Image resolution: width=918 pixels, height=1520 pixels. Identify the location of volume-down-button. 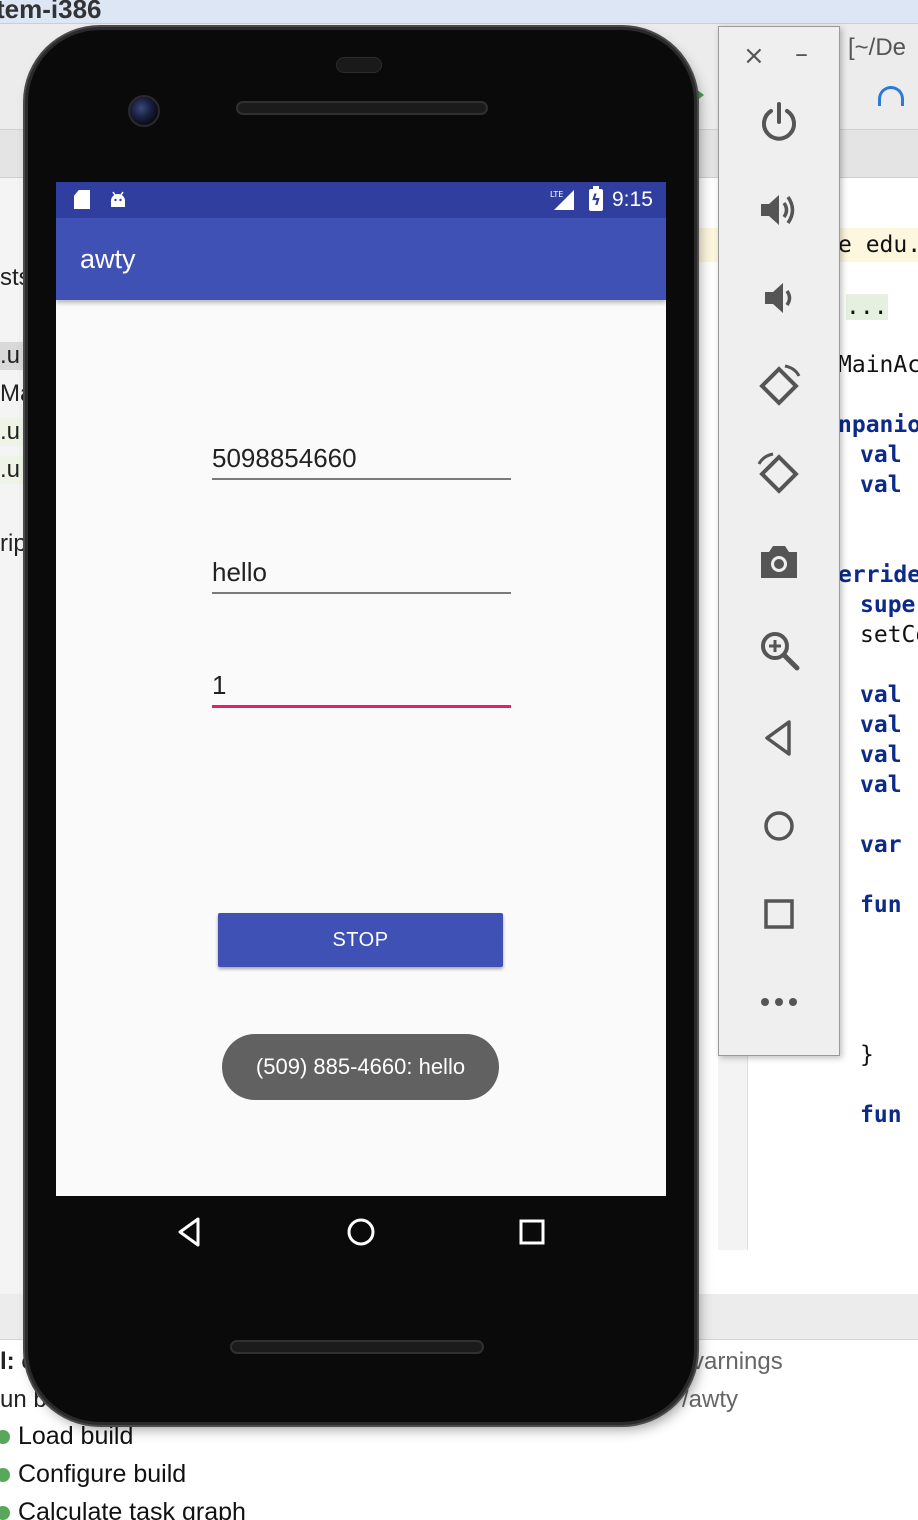
(779, 298).